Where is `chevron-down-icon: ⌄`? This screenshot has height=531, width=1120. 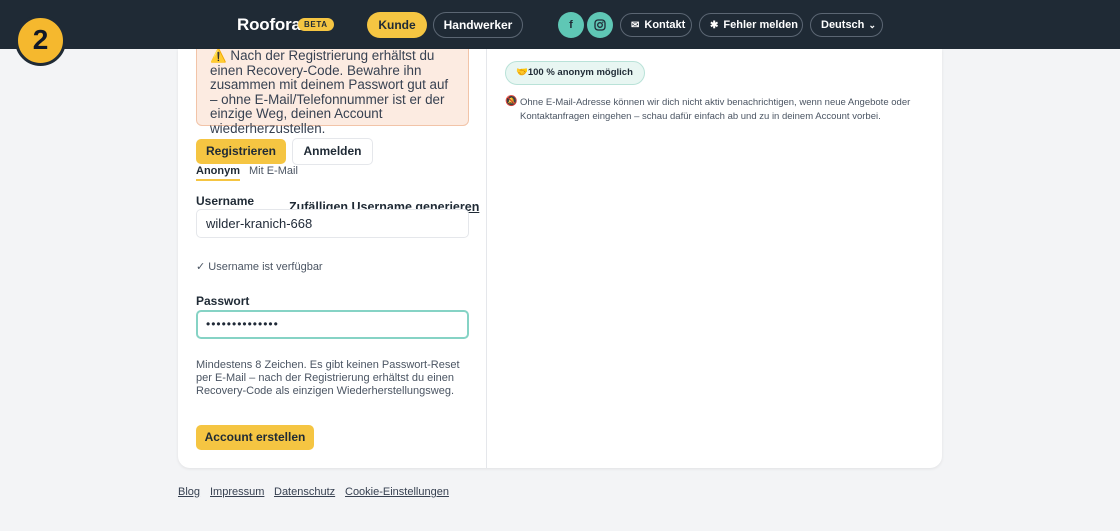 chevron-down-icon: ⌄ is located at coordinates (872, 25).